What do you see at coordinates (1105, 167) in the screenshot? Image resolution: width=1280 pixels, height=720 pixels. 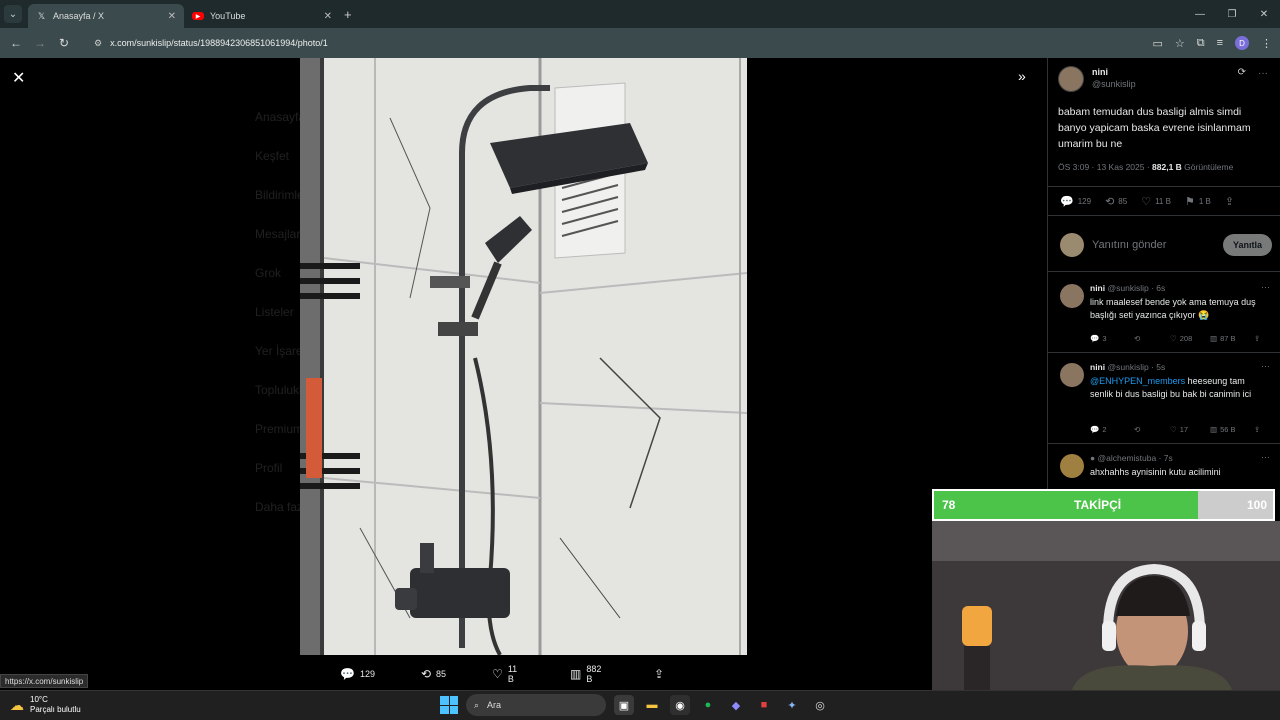 I see `post-timestamp: ÖS 3:09 · 13 Kas 2025 ·` at bounding box center [1105, 167].